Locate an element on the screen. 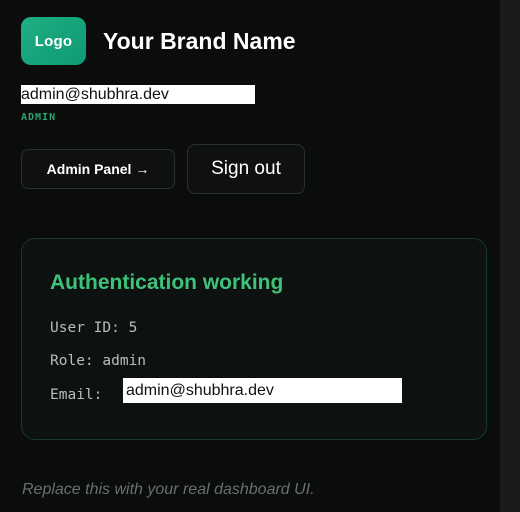  card-email-value: admin@shubhra.dev is located at coordinates (262, 390).